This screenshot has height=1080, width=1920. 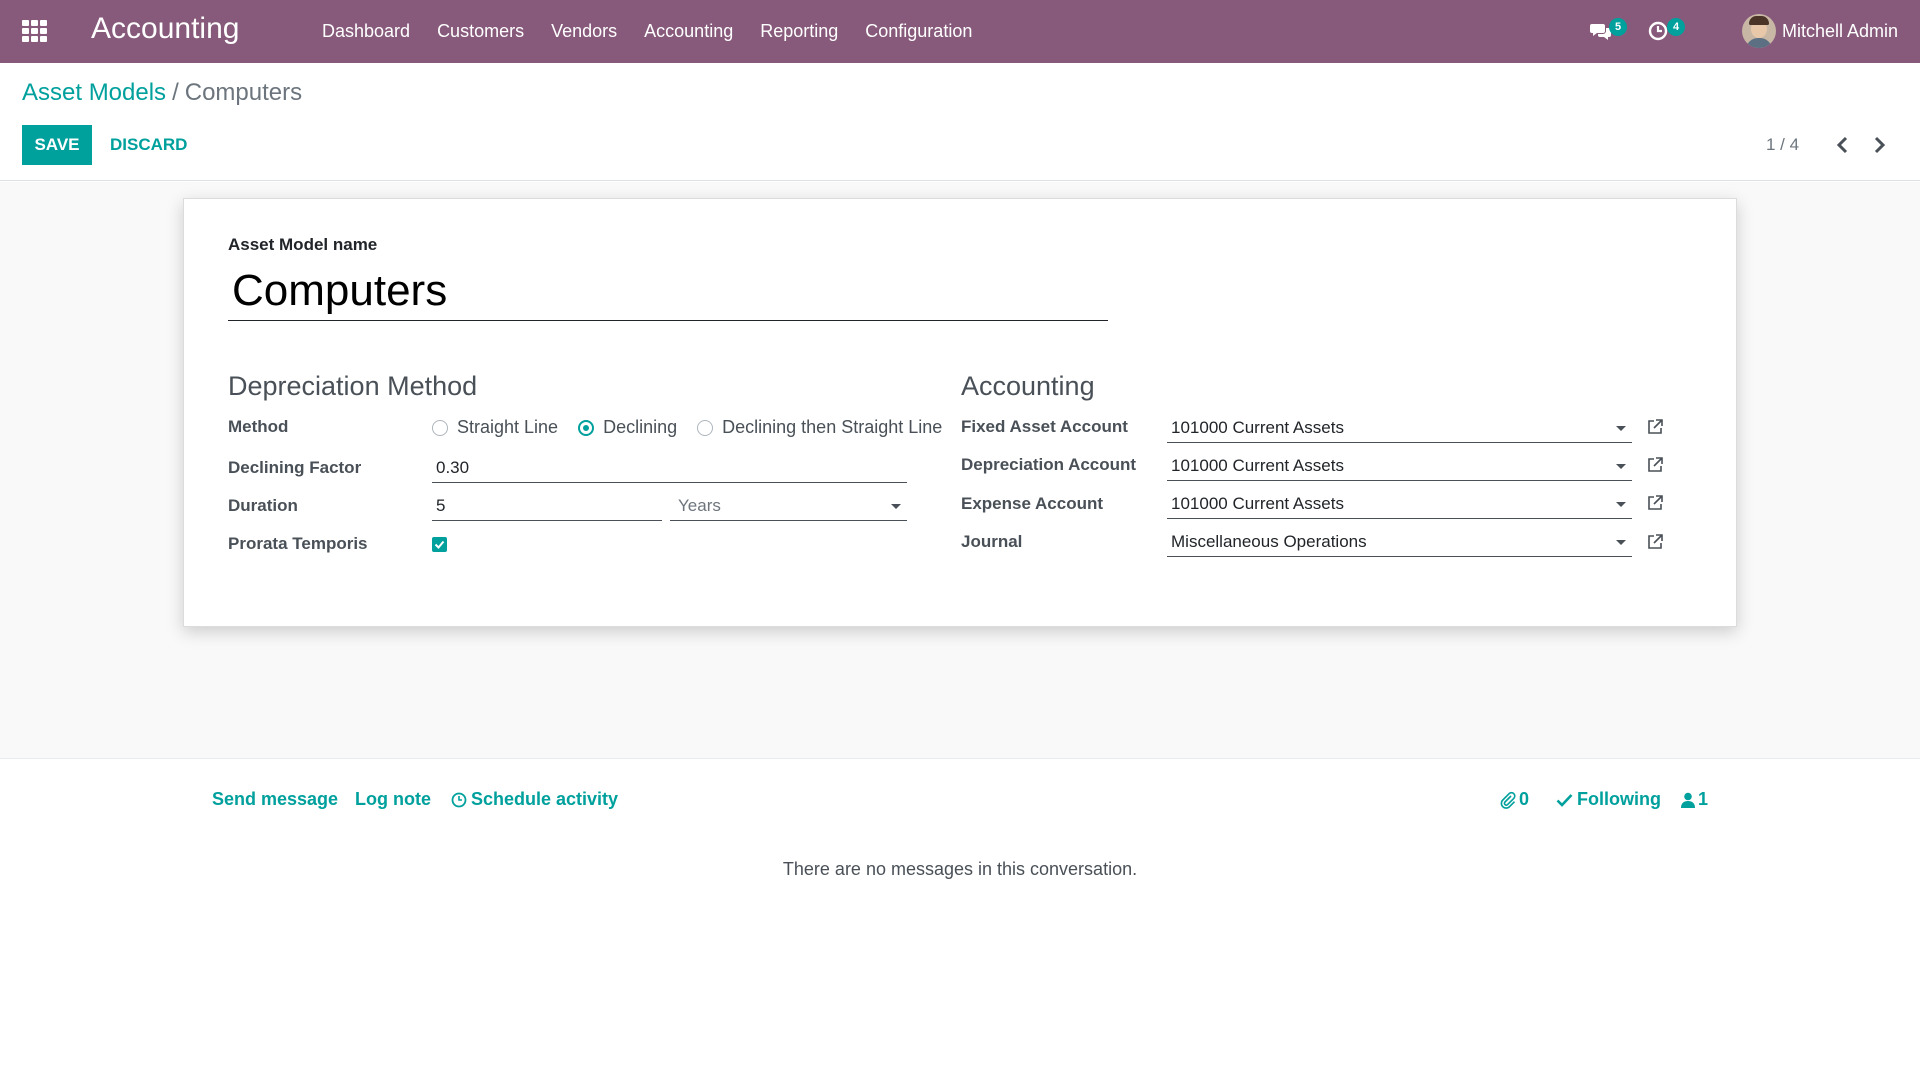 What do you see at coordinates (547, 506) in the screenshot?
I see `duration-input: 5` at bounding box center [547, 506].